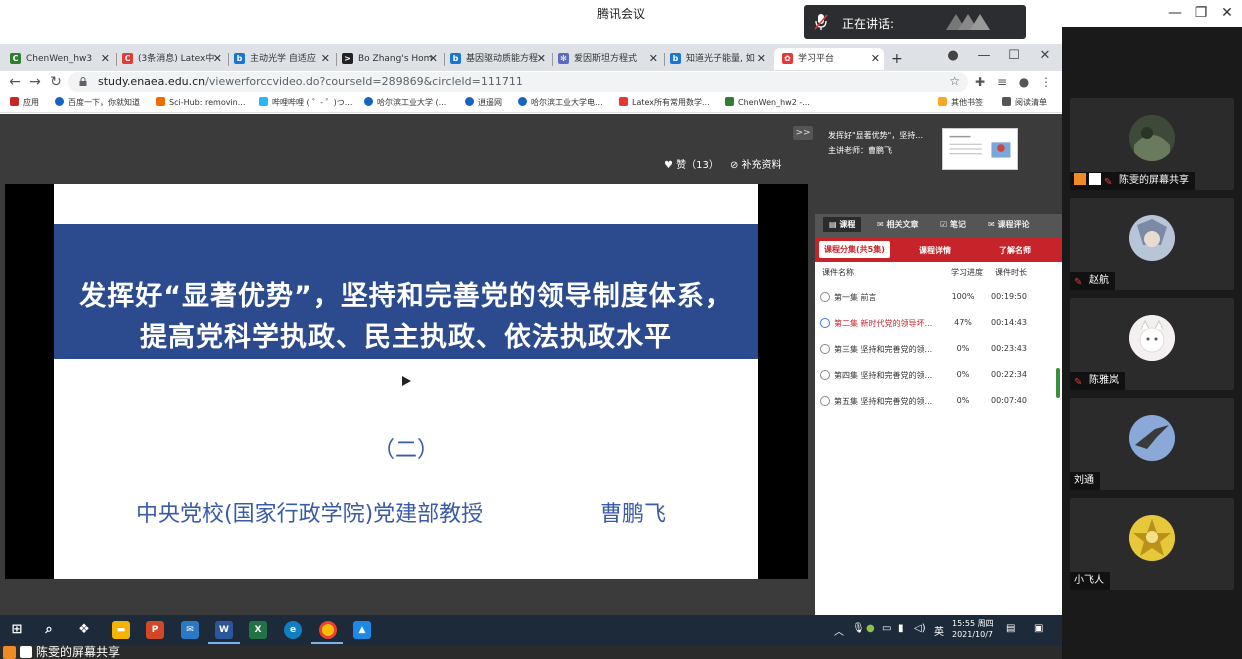 The width and height of the screenshot is (1242, 659). Describe the element at coordinates (84, 630) in the screenshot. I see `teams-icon: ❖` at that location.